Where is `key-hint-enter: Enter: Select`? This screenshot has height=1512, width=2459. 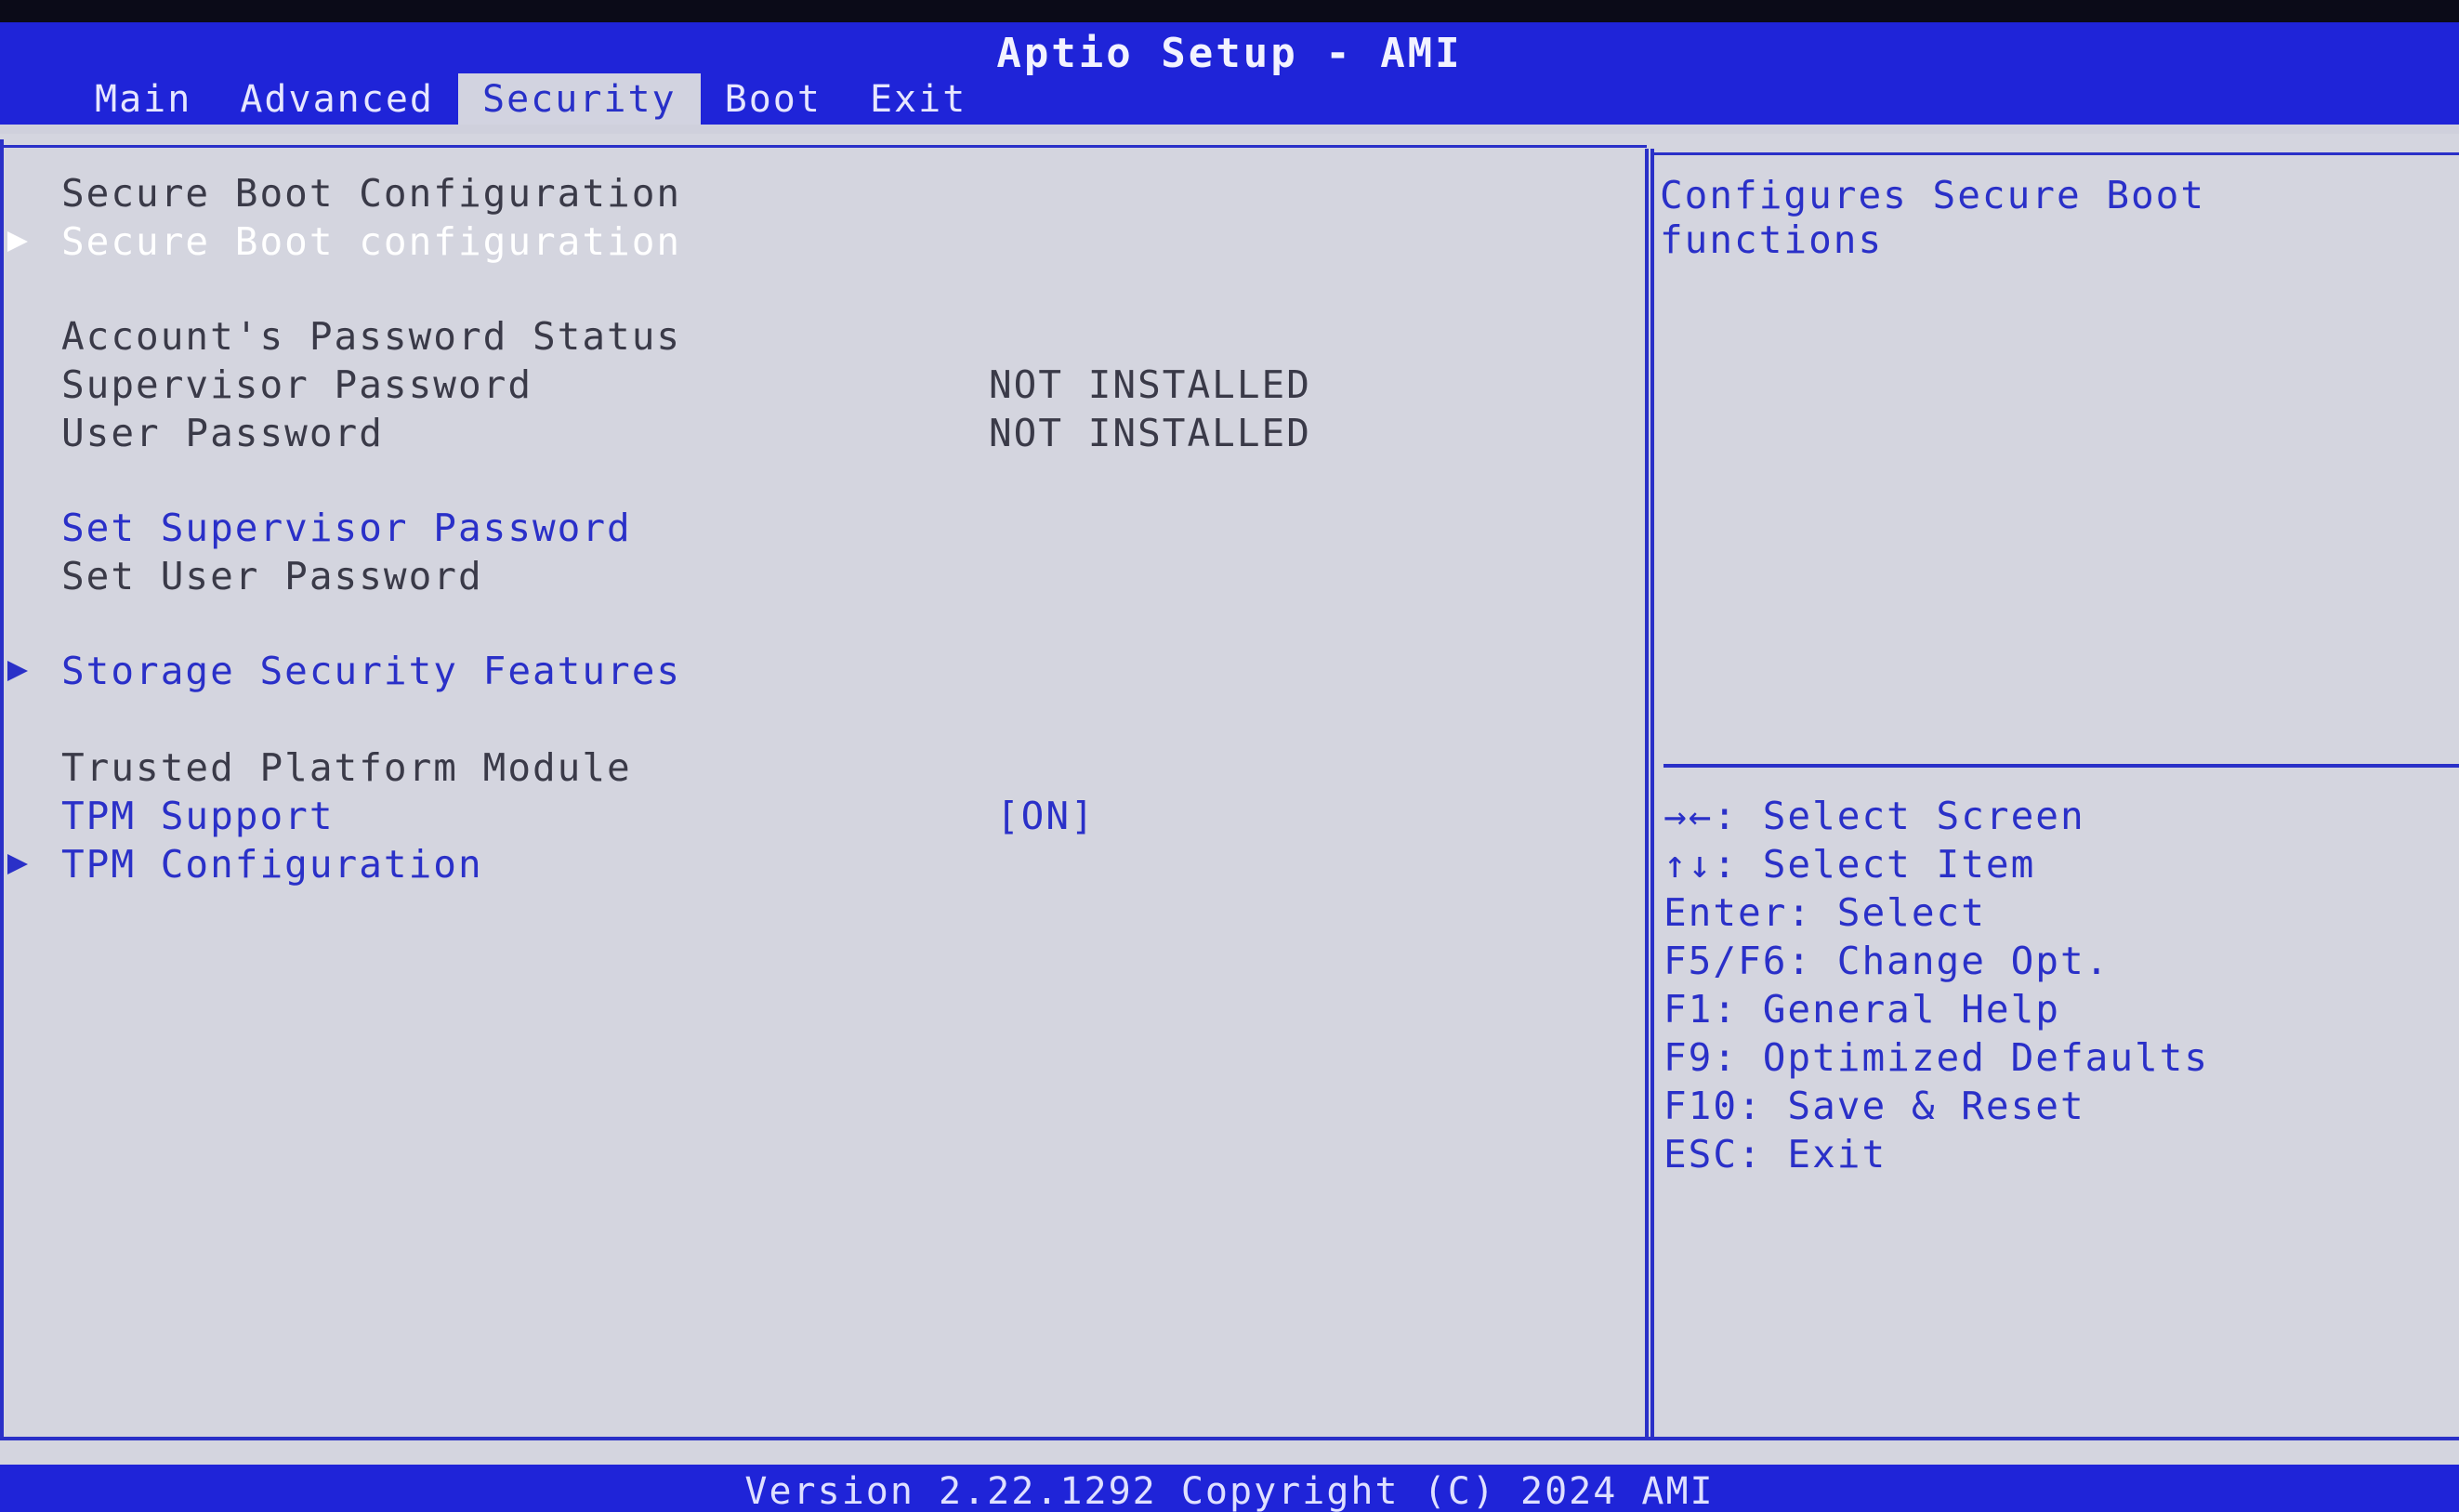 key-hint-enter: Enter: Select is located at coordinates (1824, 912).